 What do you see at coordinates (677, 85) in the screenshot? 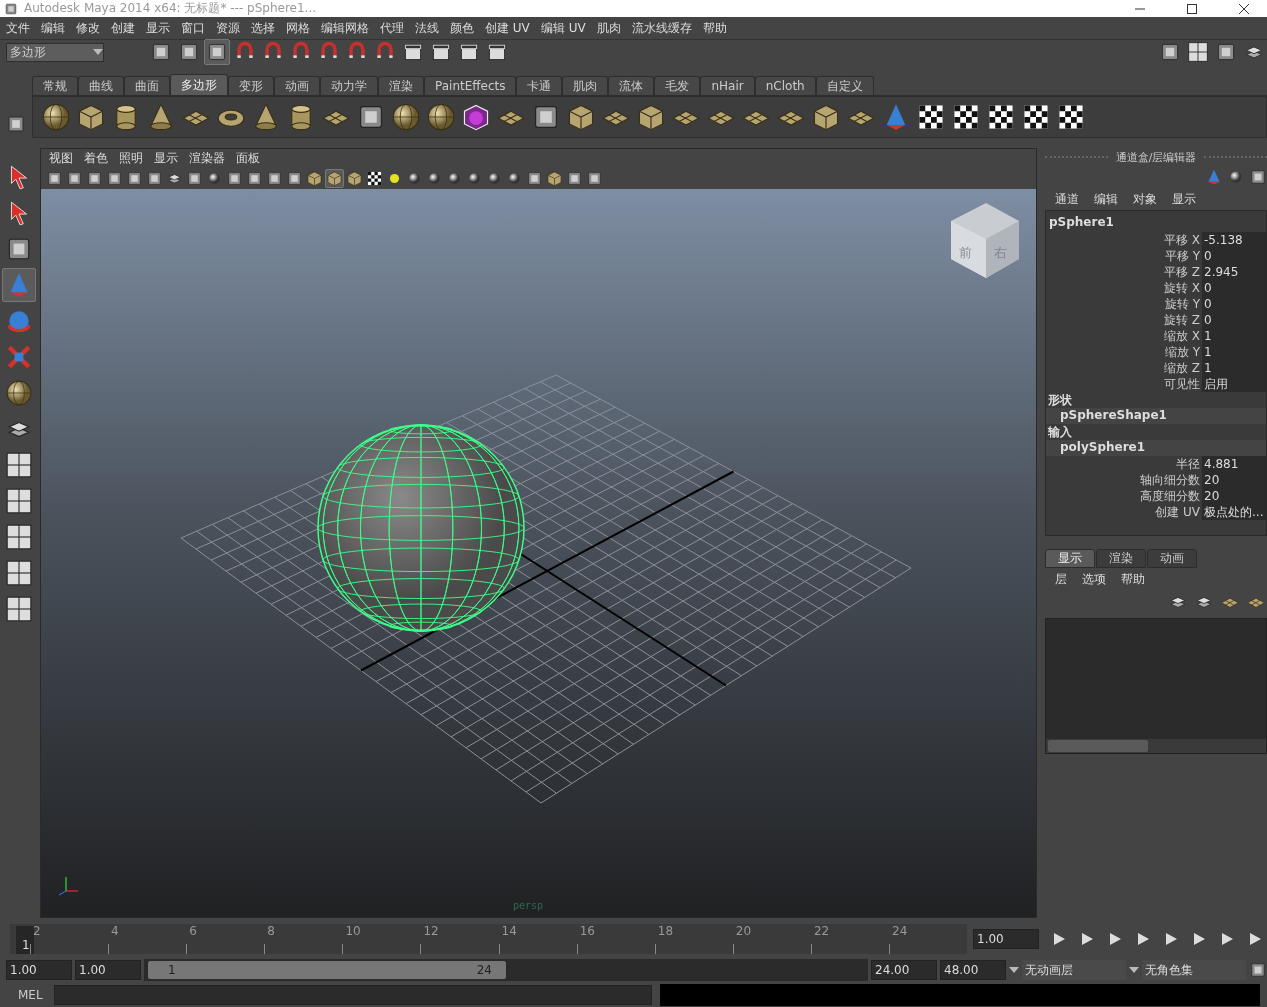
I see `shelf-tab: 毛发` at bounding box center [677, 85].